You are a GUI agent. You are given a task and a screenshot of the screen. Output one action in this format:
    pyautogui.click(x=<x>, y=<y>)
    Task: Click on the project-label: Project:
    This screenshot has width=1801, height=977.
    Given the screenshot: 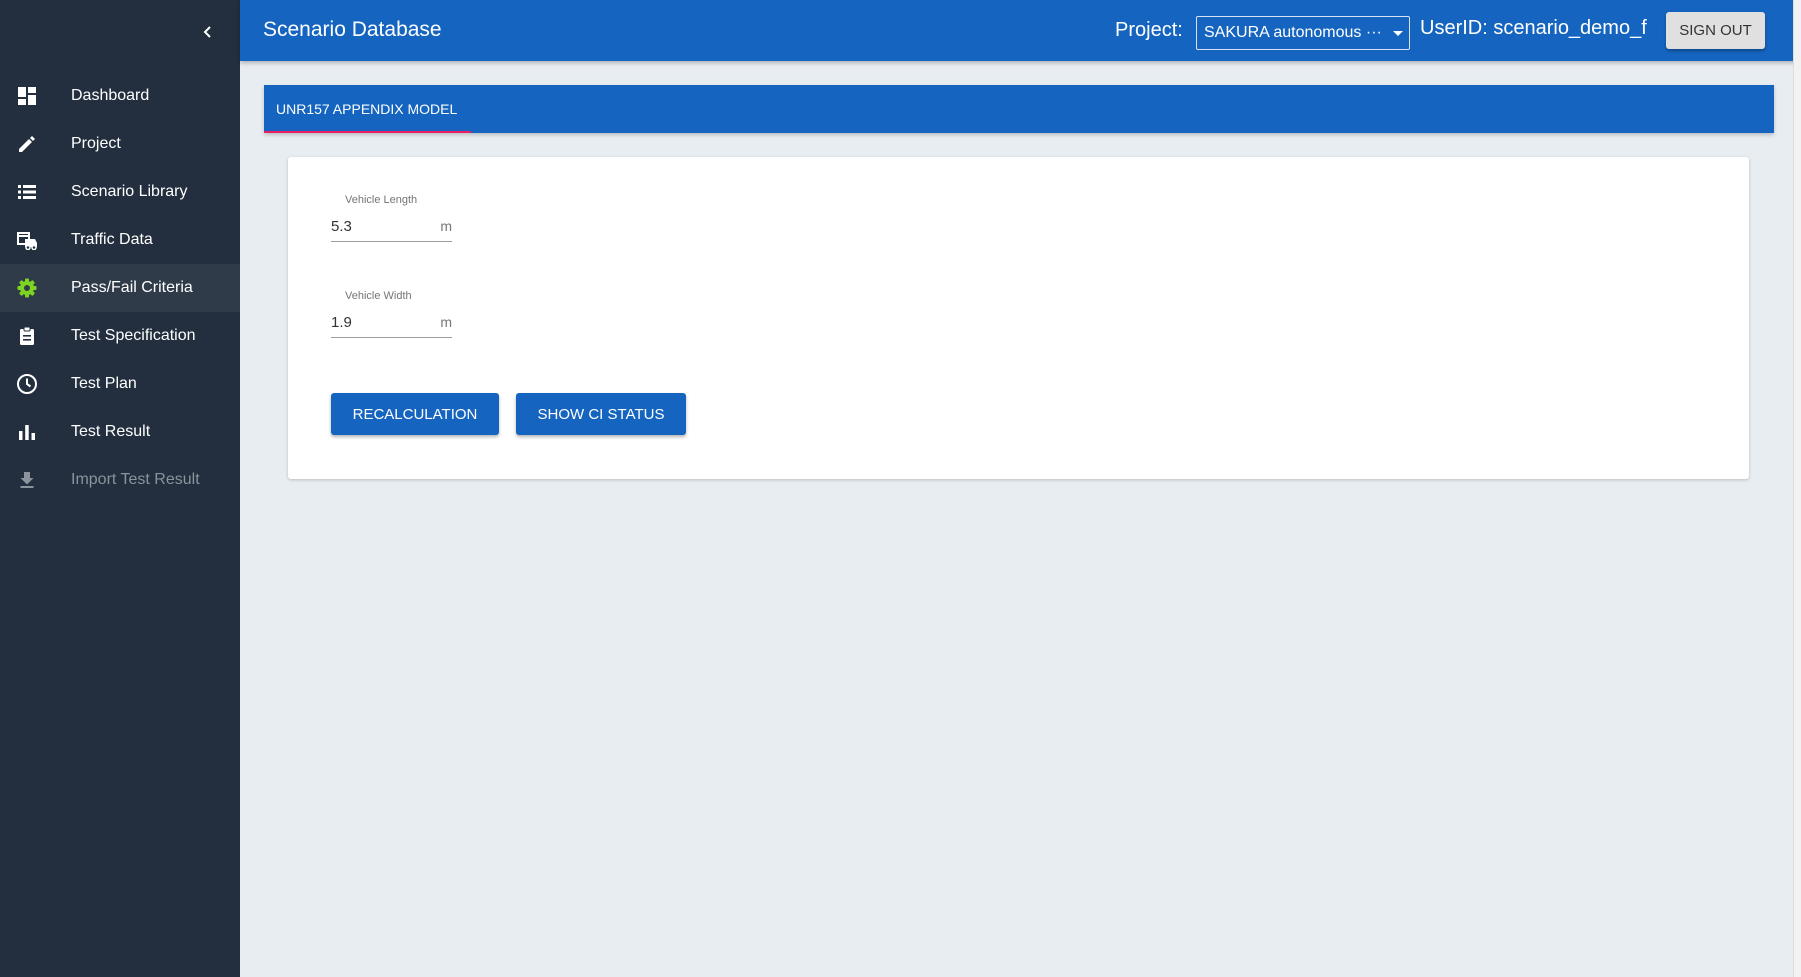 What is the action you would take?
    pyautogui.click(x=1149, y=30)
    